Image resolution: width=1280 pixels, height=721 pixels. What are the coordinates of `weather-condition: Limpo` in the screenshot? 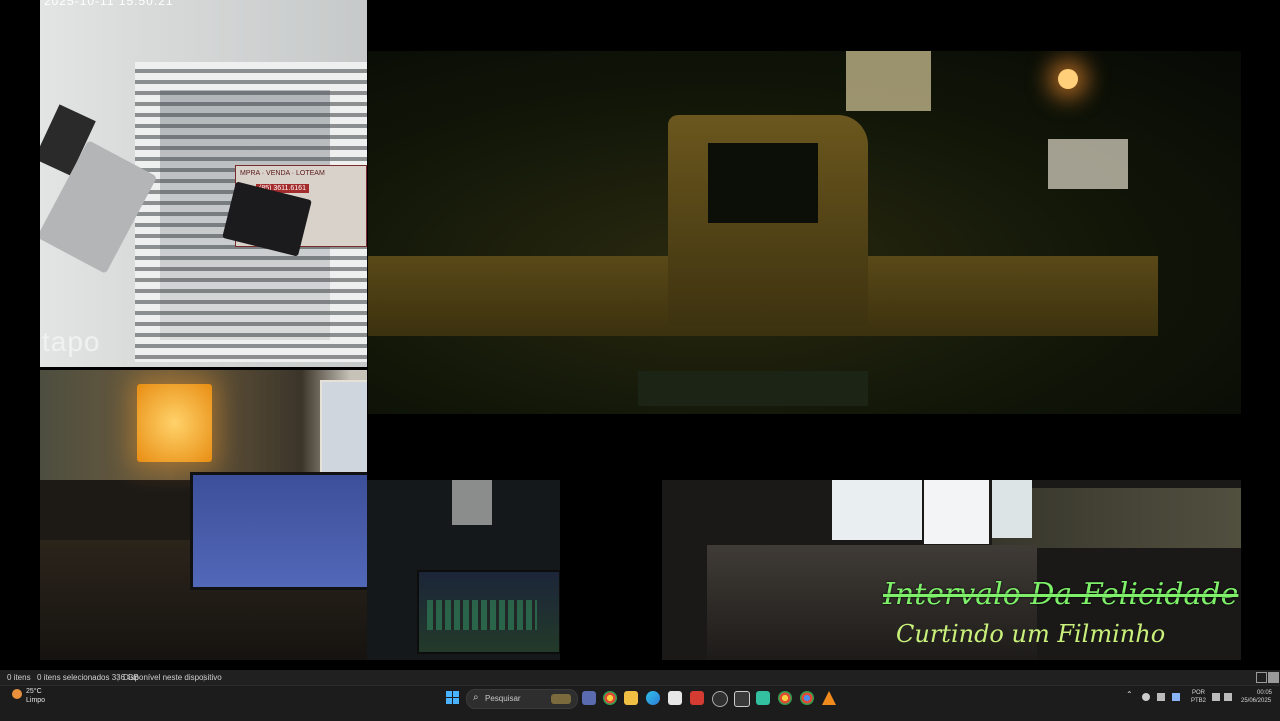 It's located at (35, 700).